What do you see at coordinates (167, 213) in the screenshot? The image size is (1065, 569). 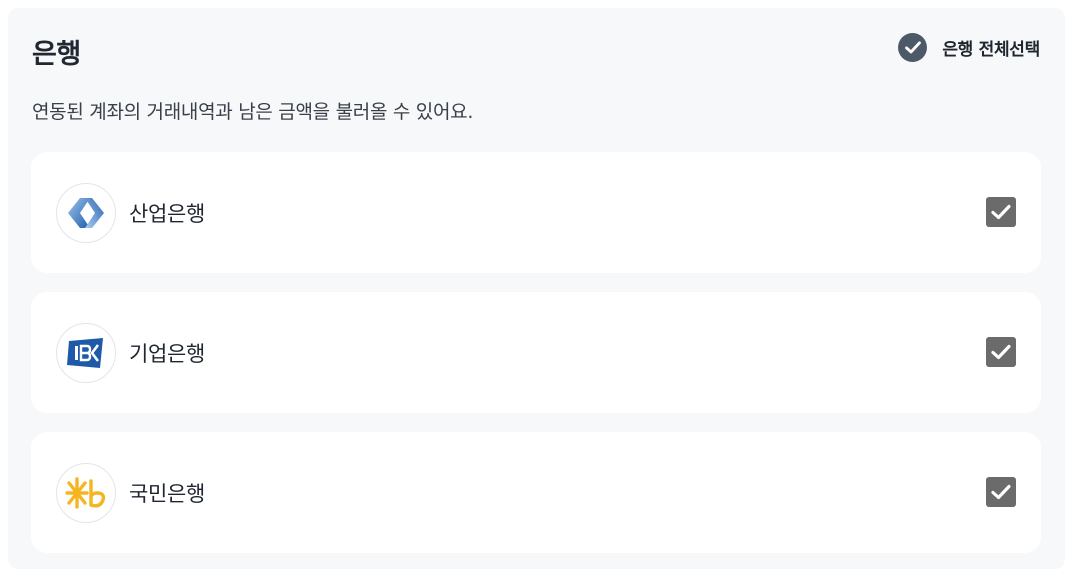 I see `bank-name: 산업은행` at bounding box center [167, 213].